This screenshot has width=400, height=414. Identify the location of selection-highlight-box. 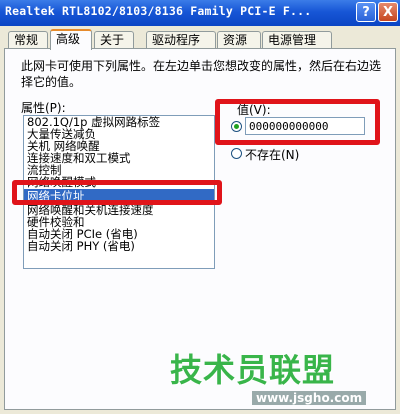
(117, 192).